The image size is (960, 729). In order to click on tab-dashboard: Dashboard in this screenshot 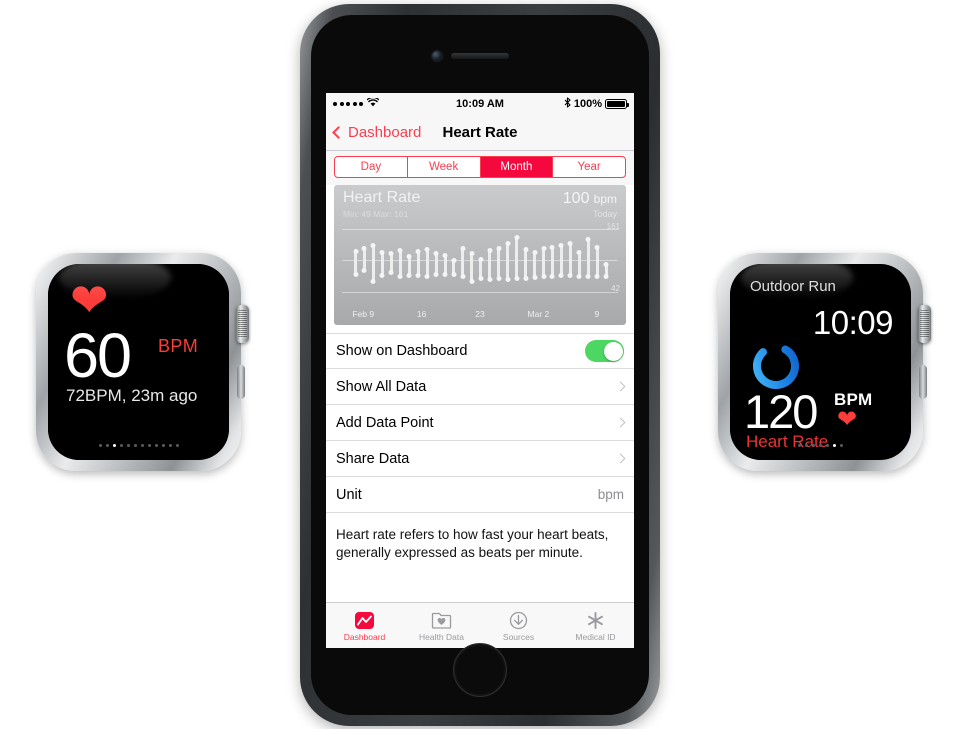, I will do `click(364, 625)`.